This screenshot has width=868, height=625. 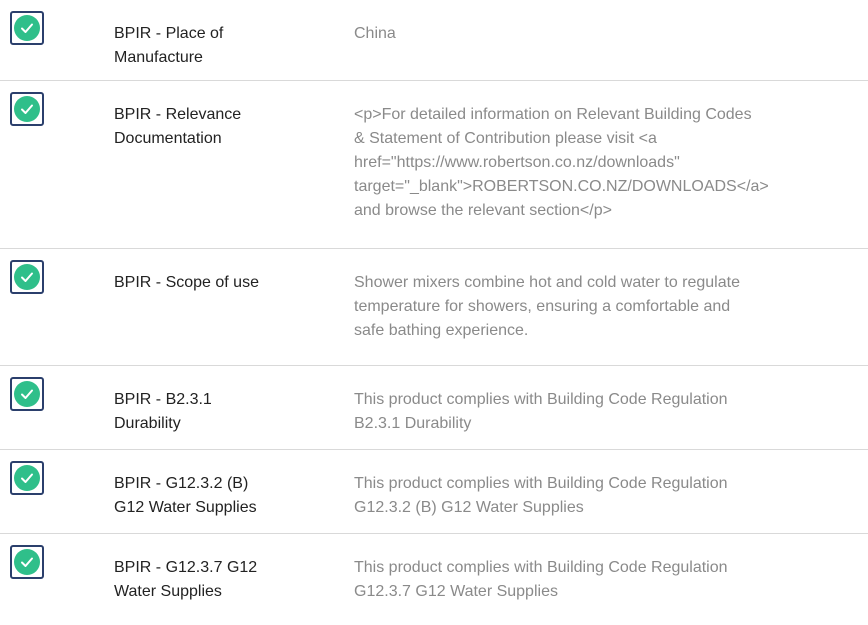 What do you see at coordinates (186, 567) in the screenshot?
I see `spec-label-line: BPIR - G12.3.7 G12` at bounding box center [186, 567].